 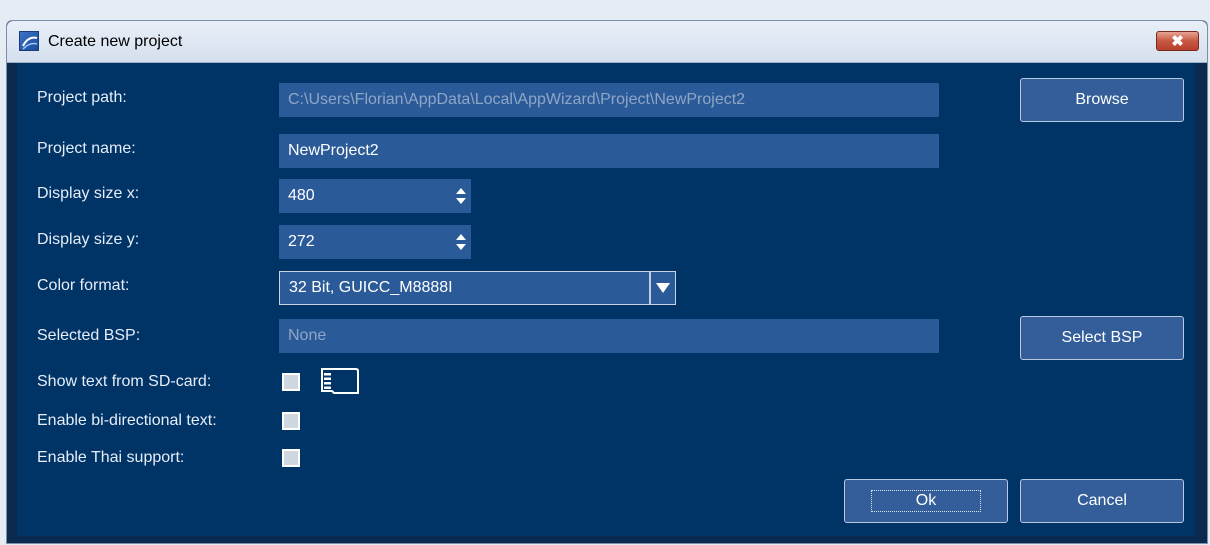 What do you see at coordinates (301, 195) in the screenshot?
I see `display-size-x-value: 480` at bounding box center [301, 195].